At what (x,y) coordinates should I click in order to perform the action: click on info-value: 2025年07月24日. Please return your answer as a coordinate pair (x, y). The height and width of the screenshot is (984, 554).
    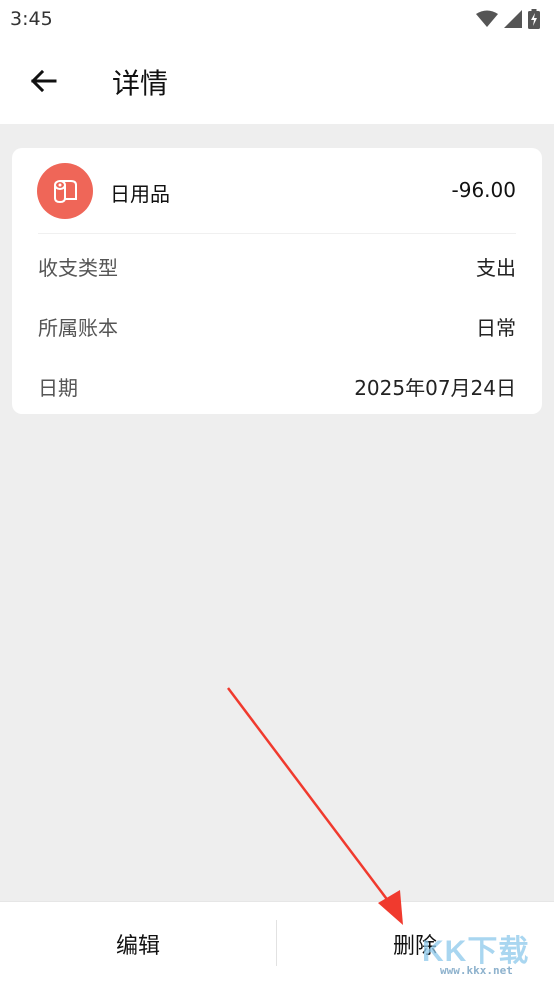
    Looking at the image, I should click on (435, 388).